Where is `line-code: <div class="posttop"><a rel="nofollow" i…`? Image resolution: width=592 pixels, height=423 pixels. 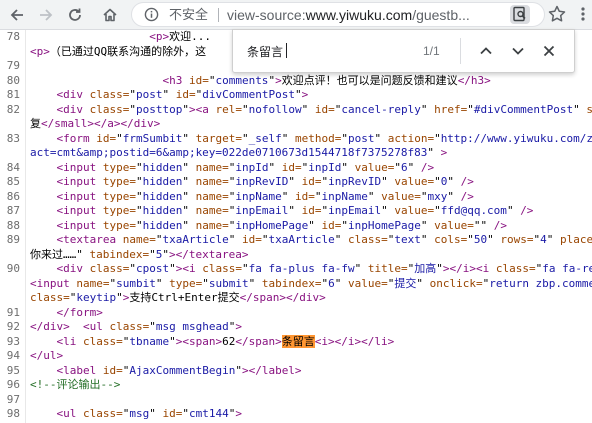
line-code: <div class="posttop"><a rel="nofollow" i… is located at coordinates (324, 109).